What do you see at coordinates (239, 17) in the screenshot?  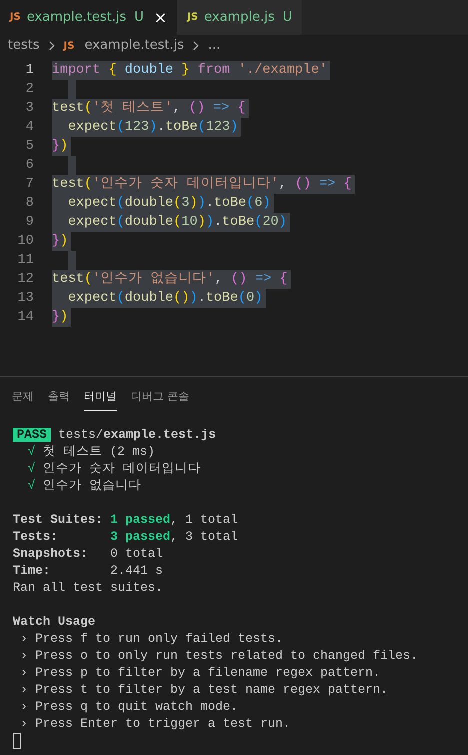 I see `editor-tab: JS example.js U` at bounding box center [239, 17].